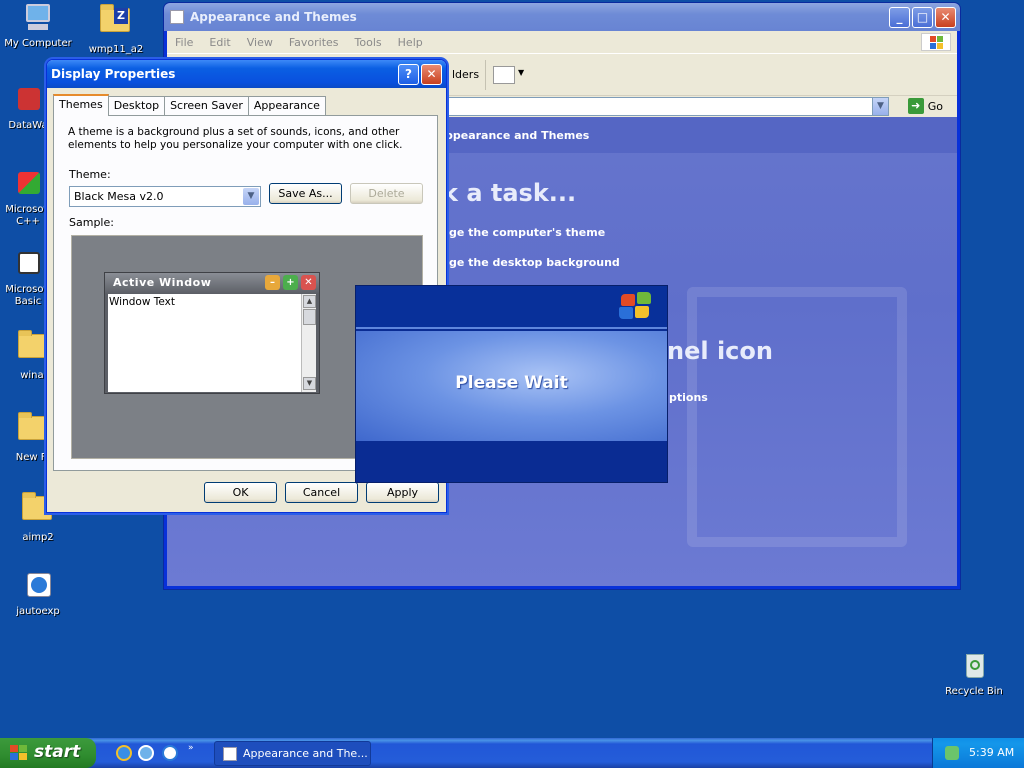 This screenshot has height=768, width=1024. I want to click on toolbar-separator, so click(485, 75).